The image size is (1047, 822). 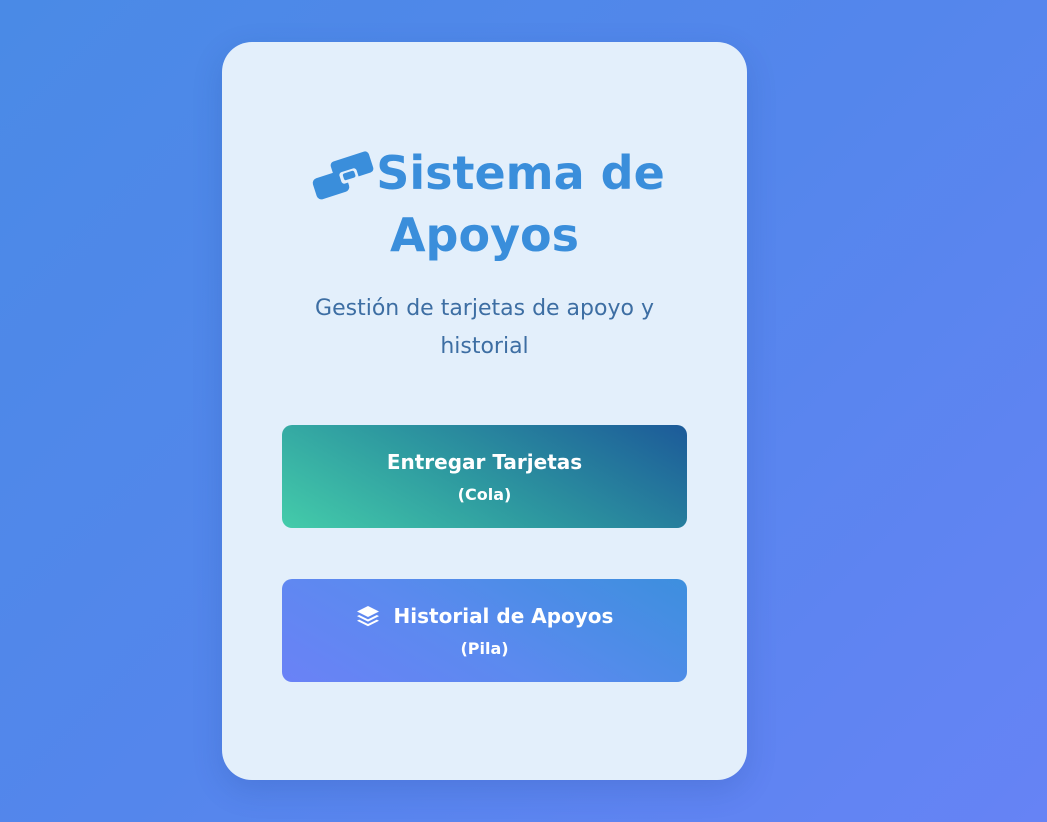 What do you see at coordinates (503, 616) in the screenshot?
I see `historial-button-label: Historial de Apoyos` at bounding box center [503, 616].